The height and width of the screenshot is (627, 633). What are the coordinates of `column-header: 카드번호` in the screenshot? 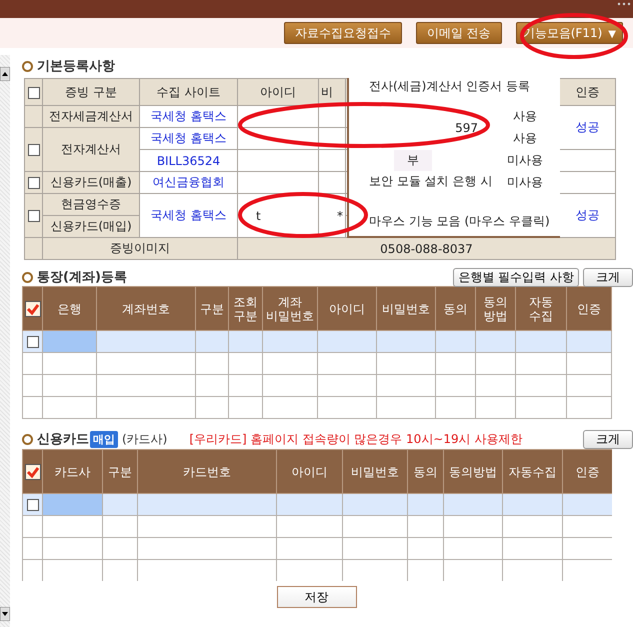 It's located at (207, 472).